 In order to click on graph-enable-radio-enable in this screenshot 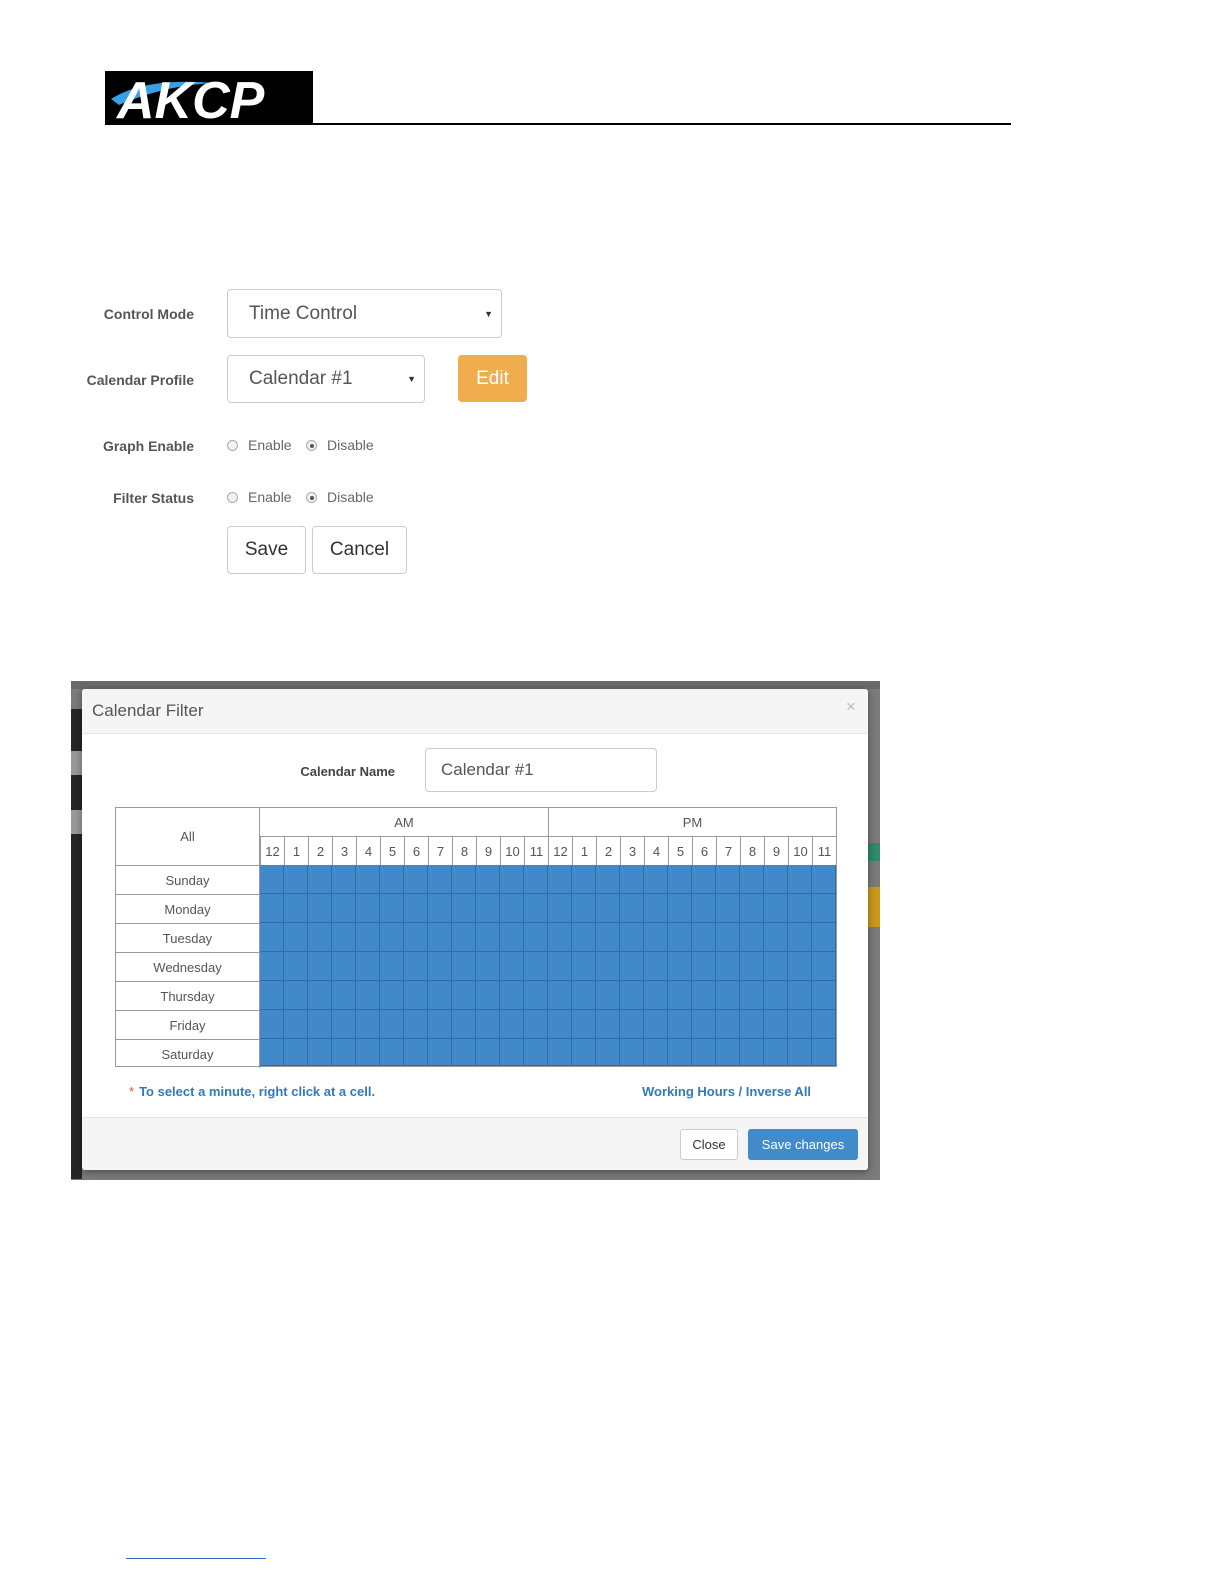, I will do `click(232, 445)`.